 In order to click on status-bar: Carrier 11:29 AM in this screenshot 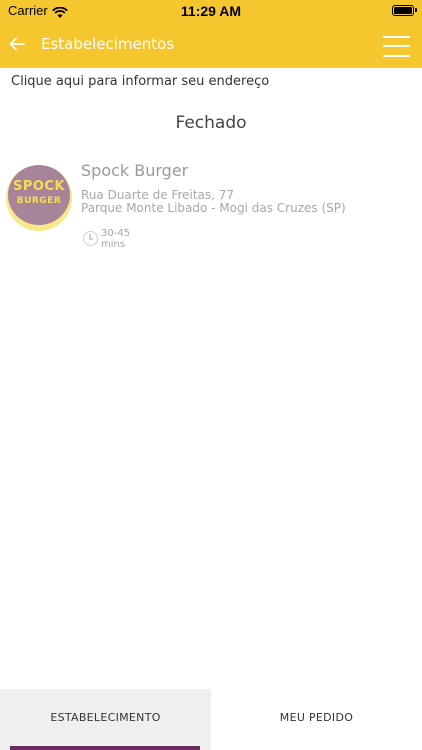, I will do `click(211, 11)`.